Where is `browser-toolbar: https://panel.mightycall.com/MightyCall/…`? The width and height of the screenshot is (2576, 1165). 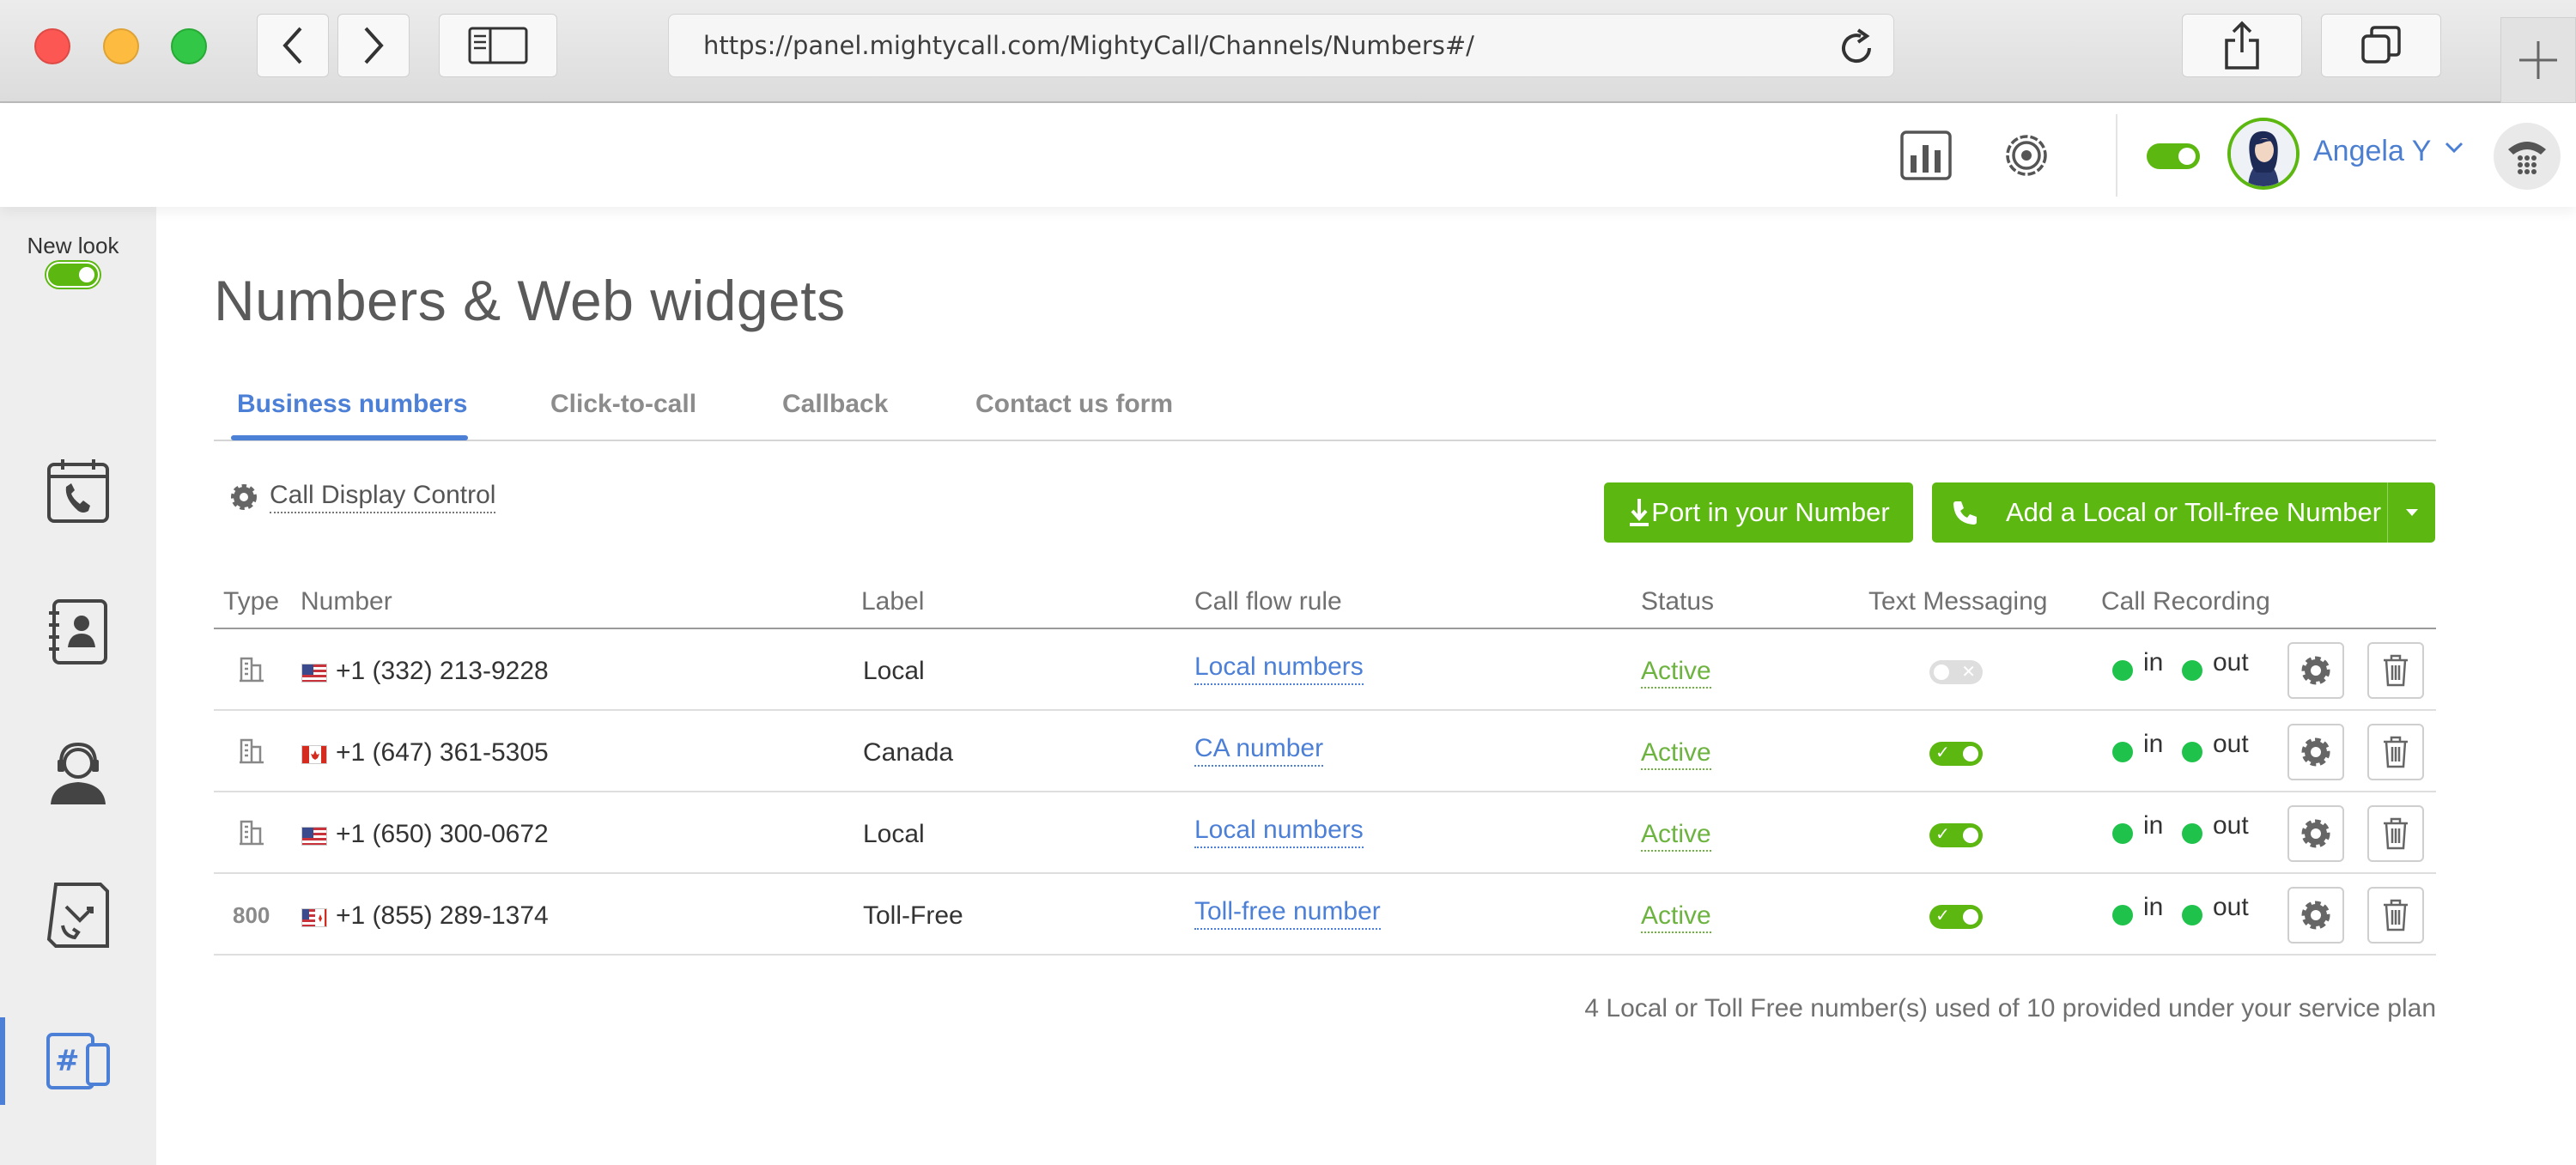 browser-toolbar: https://panel.mightycall.com/MightyCall/… is located at coordinates (1288, 52).